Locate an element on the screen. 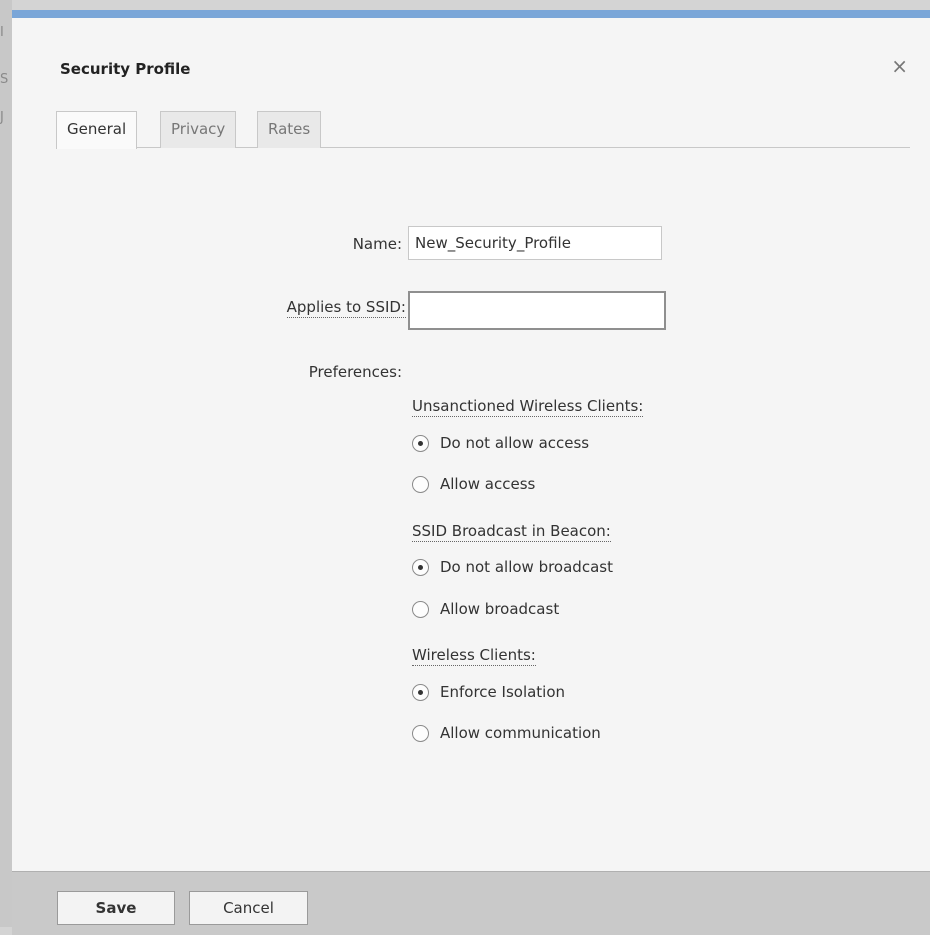  ssid-label-container: Applies to SSID: is located at coordinates (309, 308).